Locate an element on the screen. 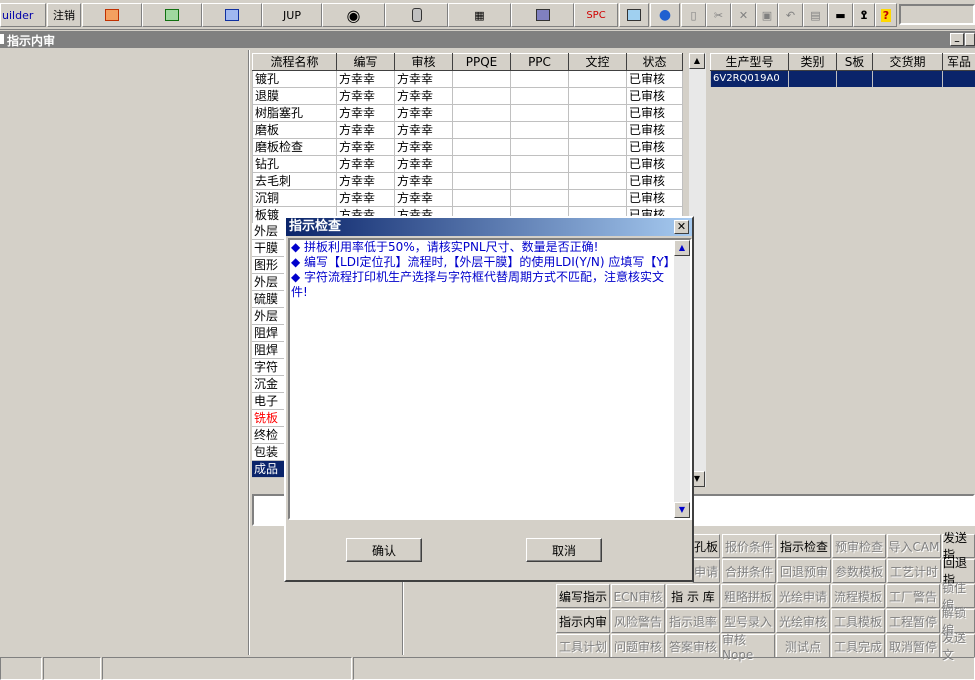  jup-button: JUP is located at coordinates (292, 15).